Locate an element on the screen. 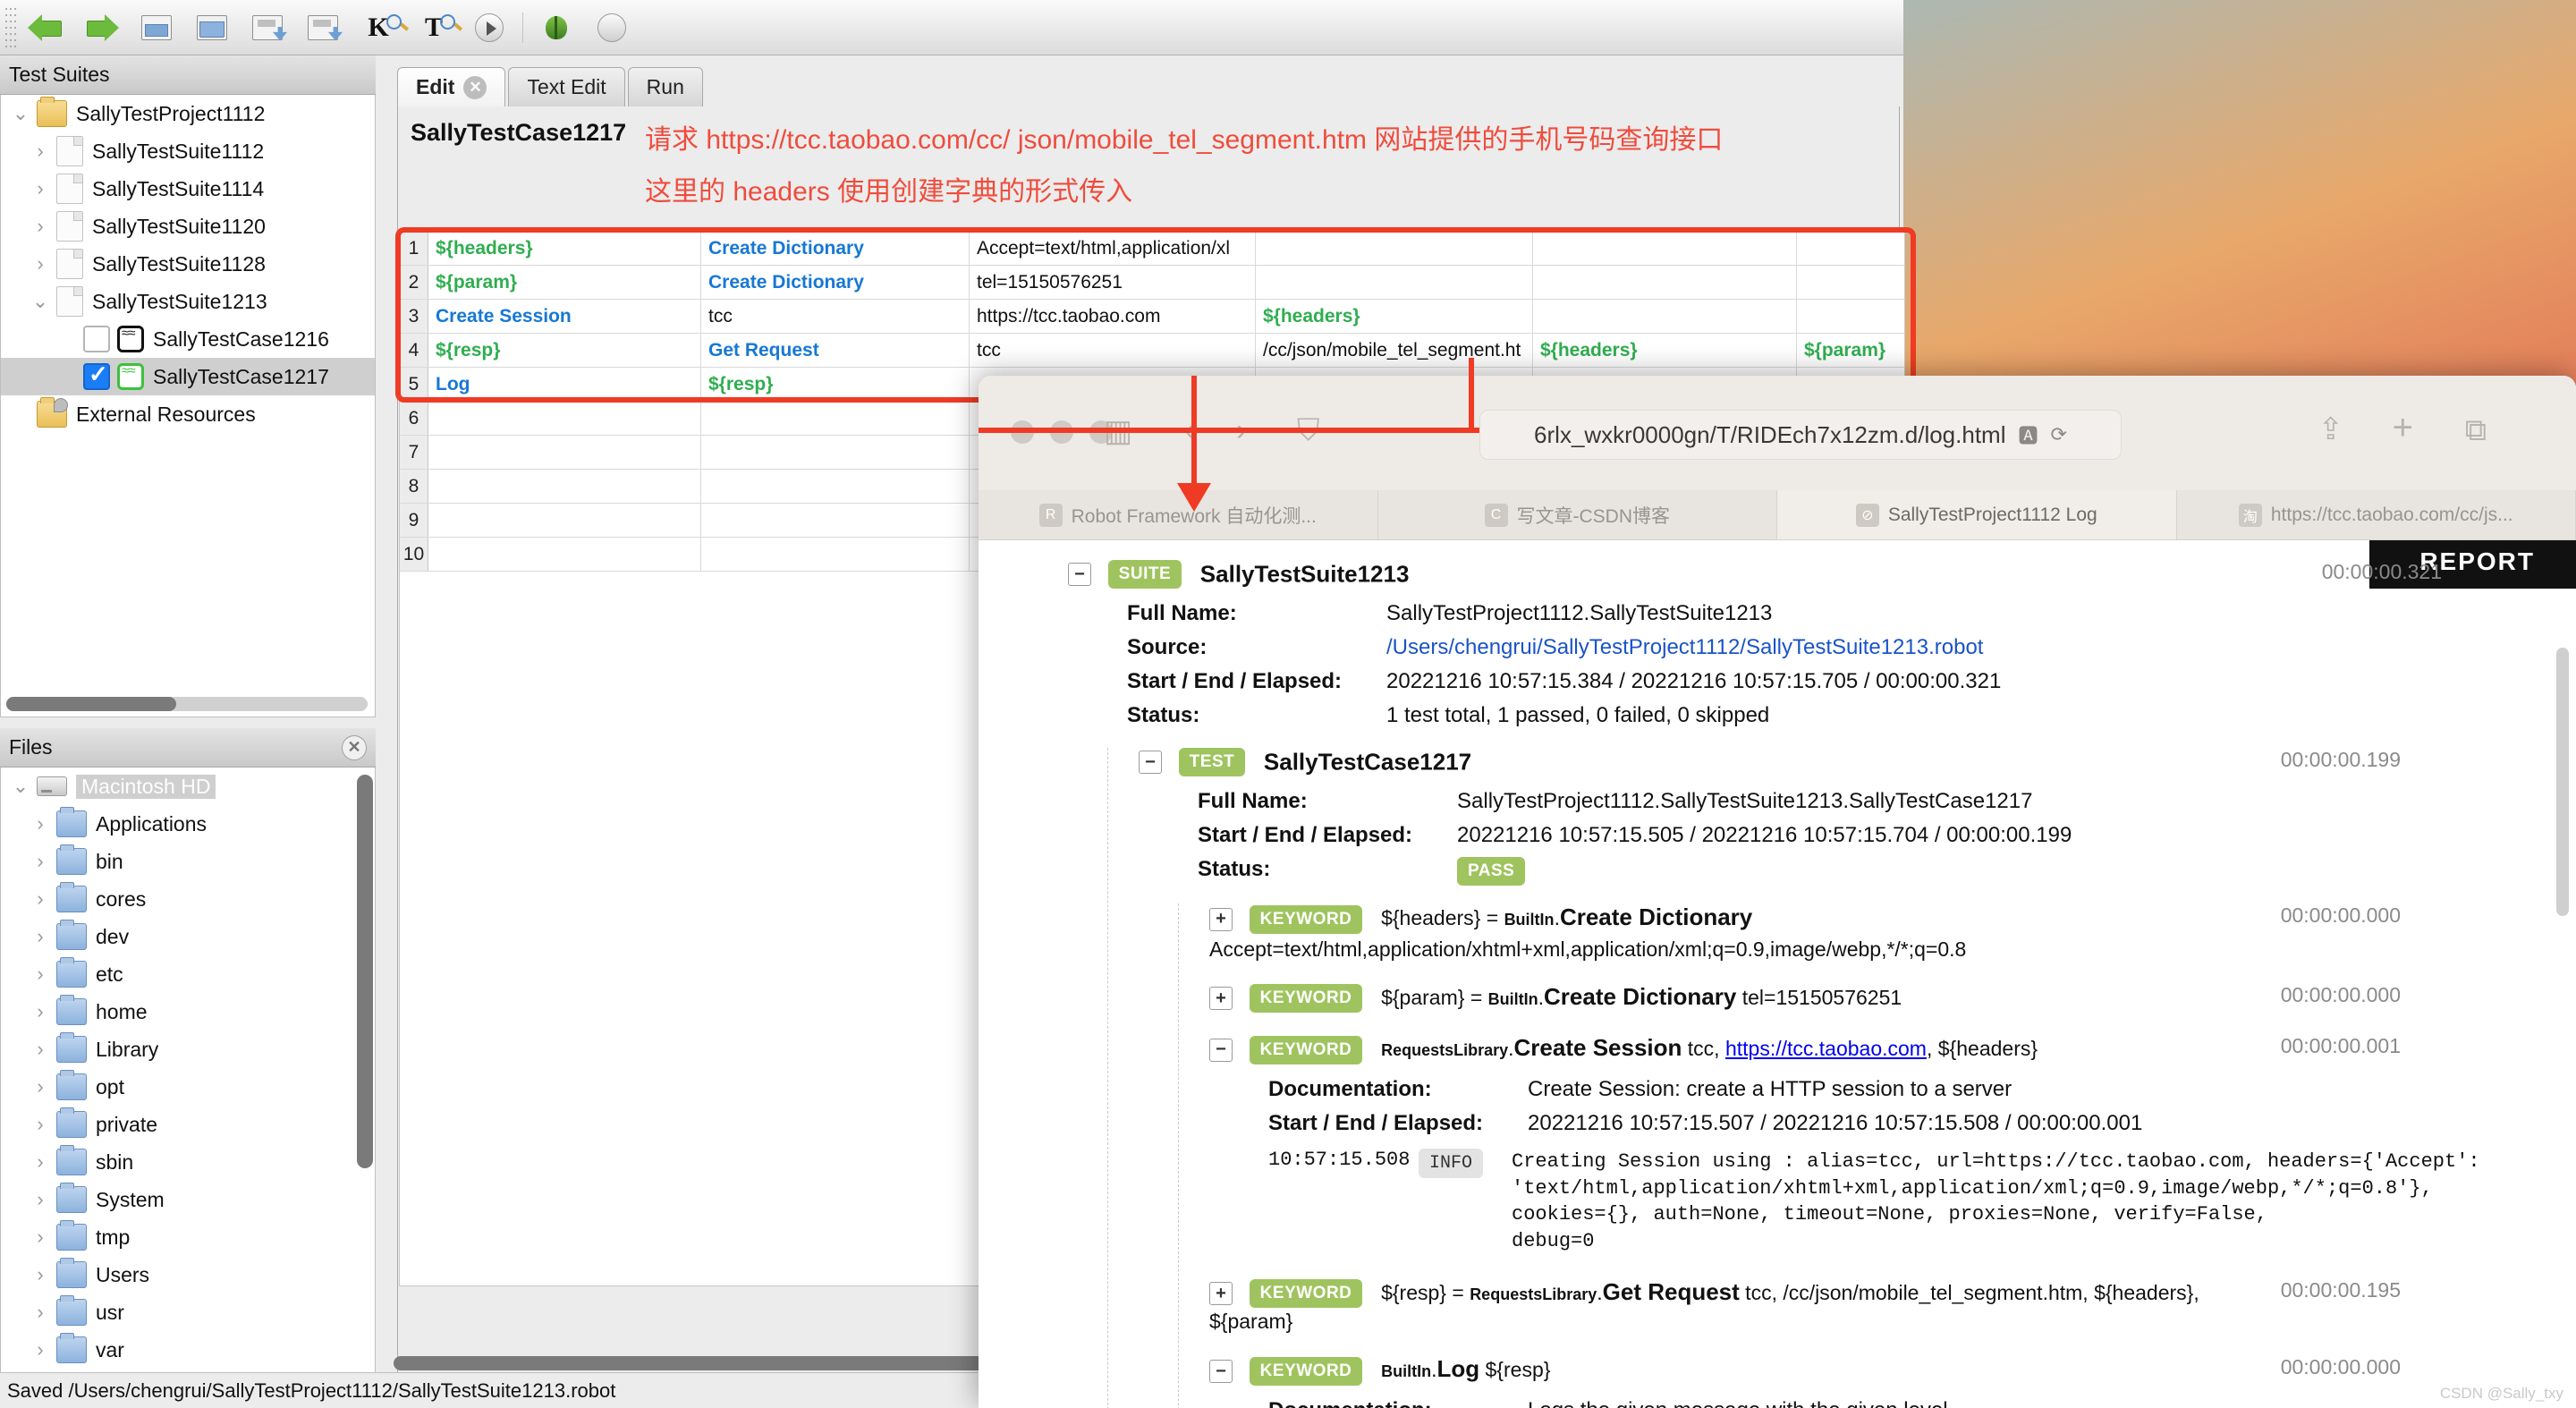 The image size is (2576, 1408). files-node-etc: › etc is located at coordinates (188, 974).